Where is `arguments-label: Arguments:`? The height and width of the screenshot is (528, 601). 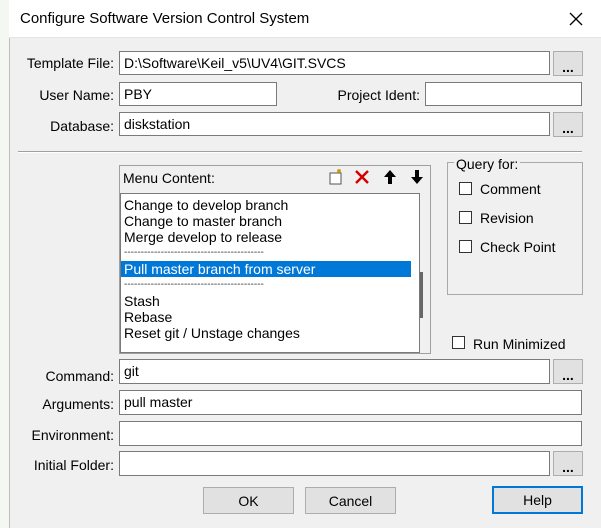
arguments-label: Arguments: is located at coordinates (78, 404).